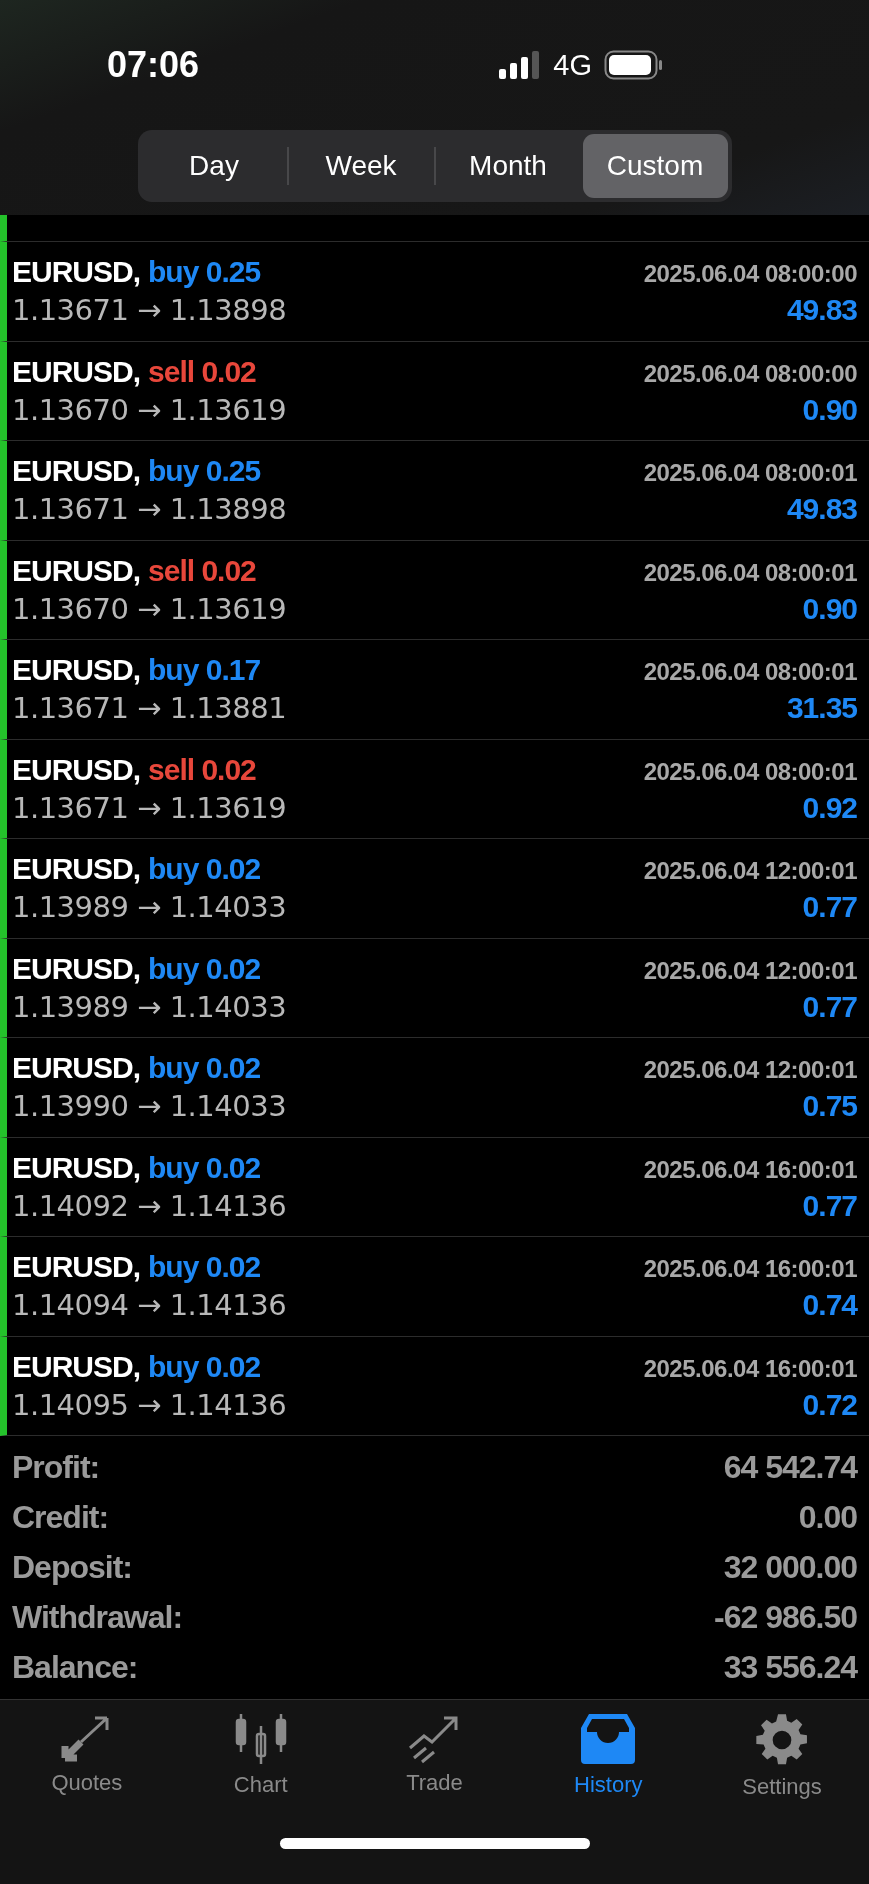 Image resolution: width=869 pixels, height=1884 pixels. I want to click on deal-row: EURUSD, sell 0.02 2025.06.04 08:00:00 1.13670 → 1.13619 0.90, so click(434, 391).